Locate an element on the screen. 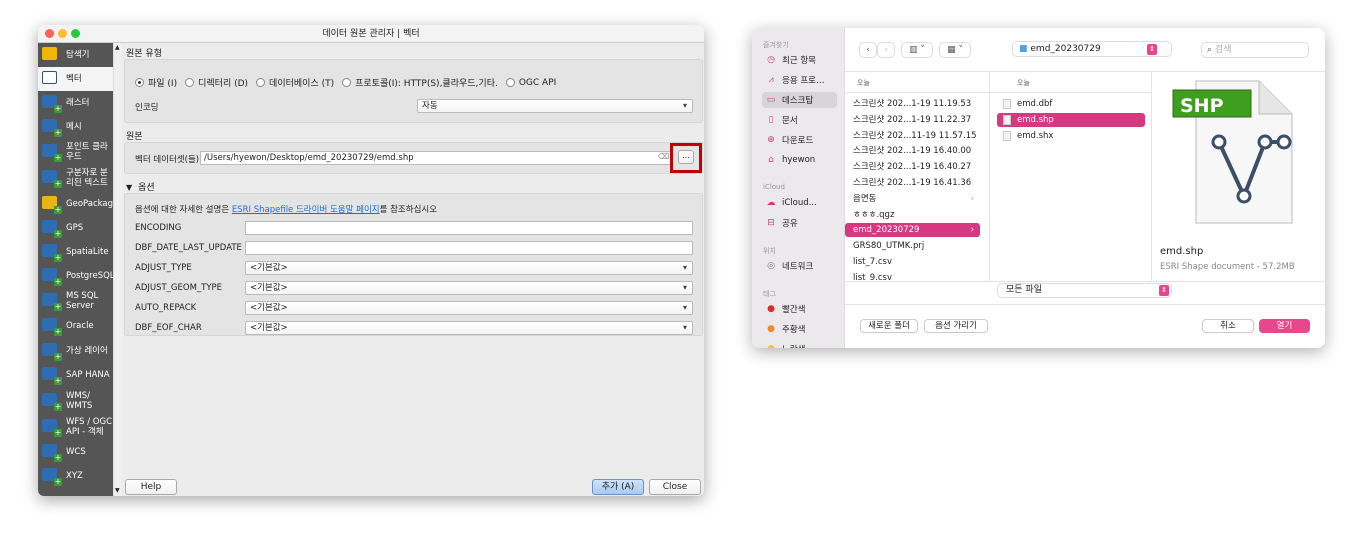 Image resolution: width=1366 pixels, height=546 pixels. sidebar-item: + WMS/ WMTS is located at coordinates (75, 401).